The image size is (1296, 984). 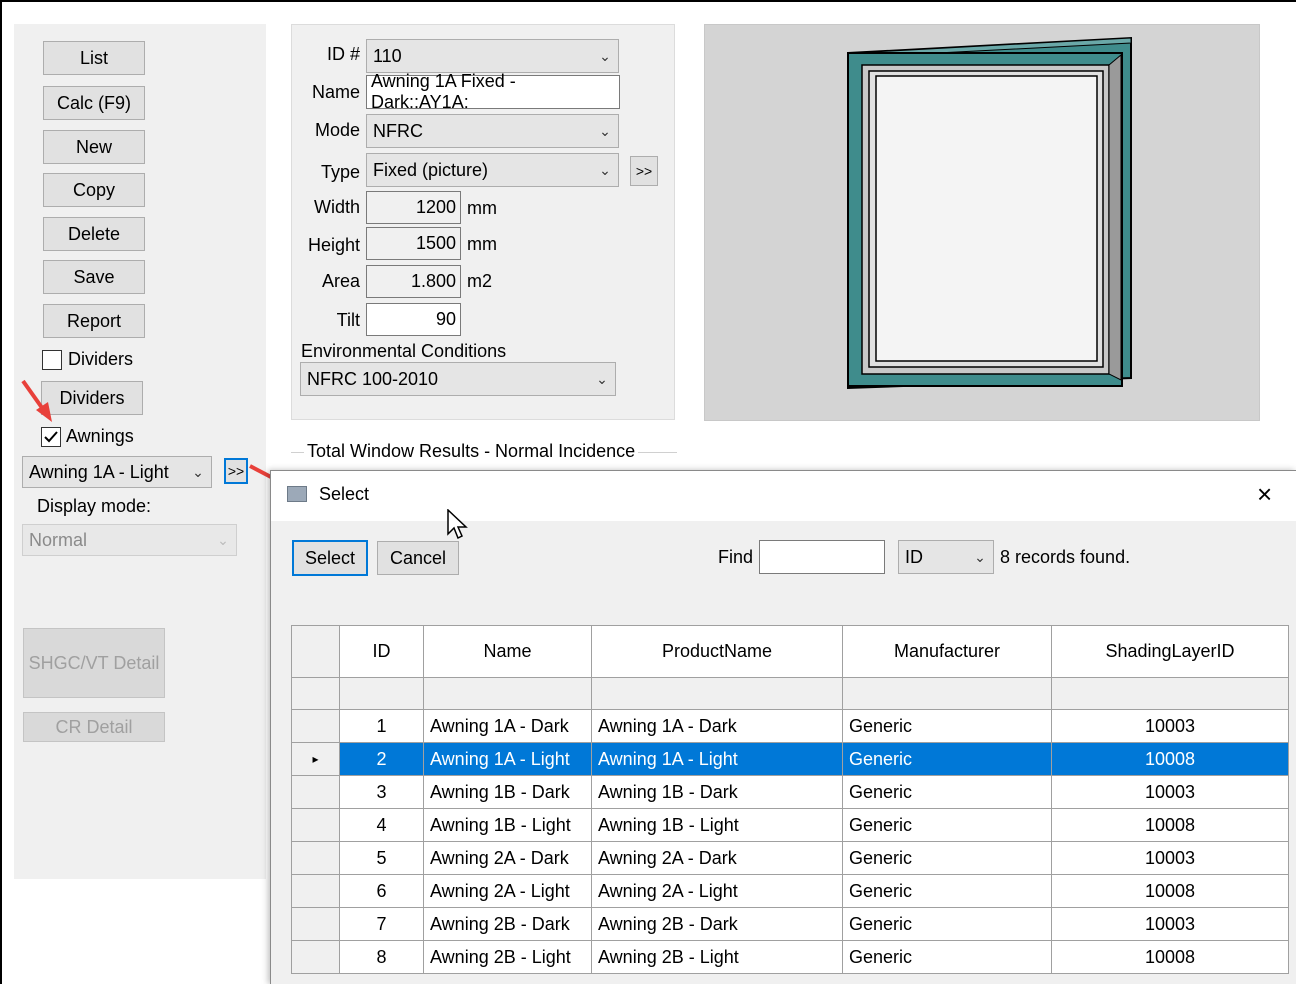 What do you see at coordinates (94, 727) in the screenshot?
I see `cr-detail-button: CR Detail` at bounding box center [94, 727].